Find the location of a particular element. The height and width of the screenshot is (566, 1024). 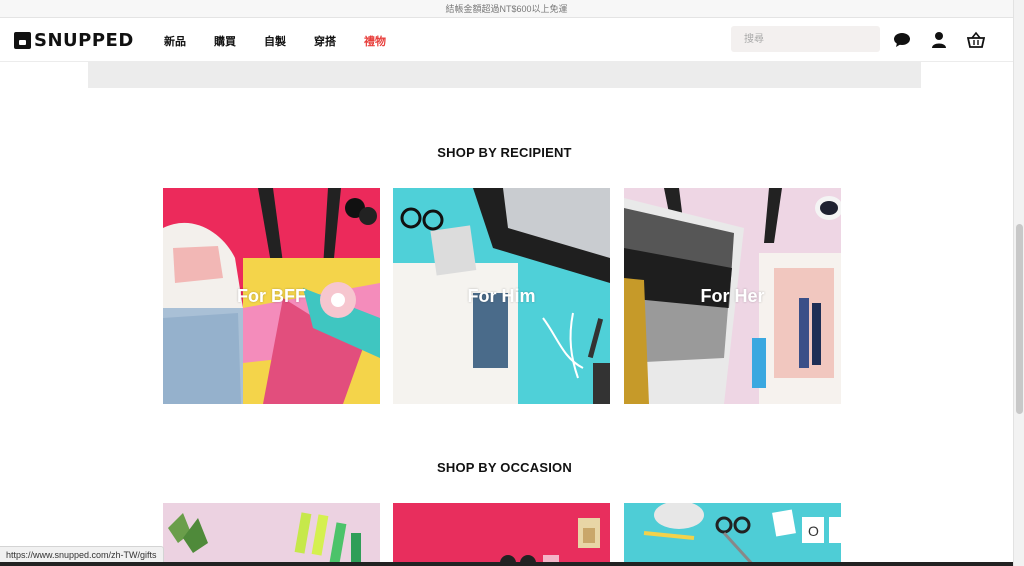

nav-item-custom: 自製 is located at coordinates (275, 41).